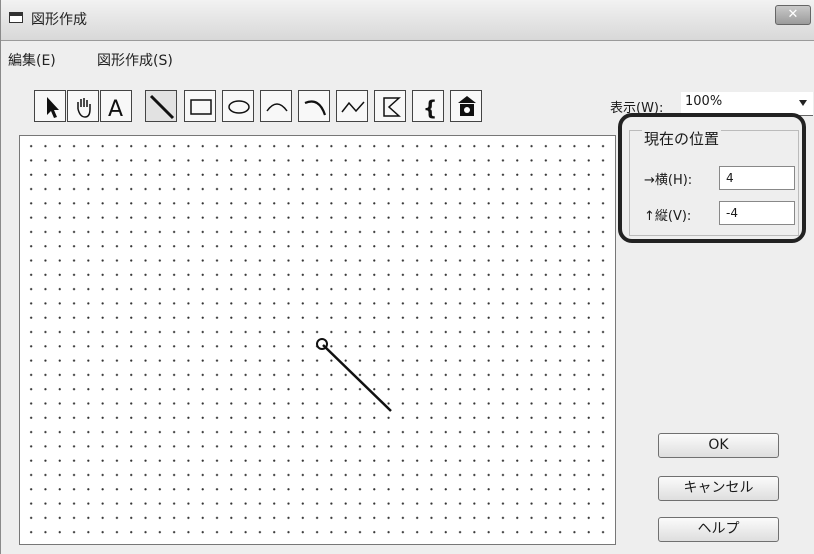 This screenshot has height=554, width=814. I want to click on svg-text: A, so click(115, 109).